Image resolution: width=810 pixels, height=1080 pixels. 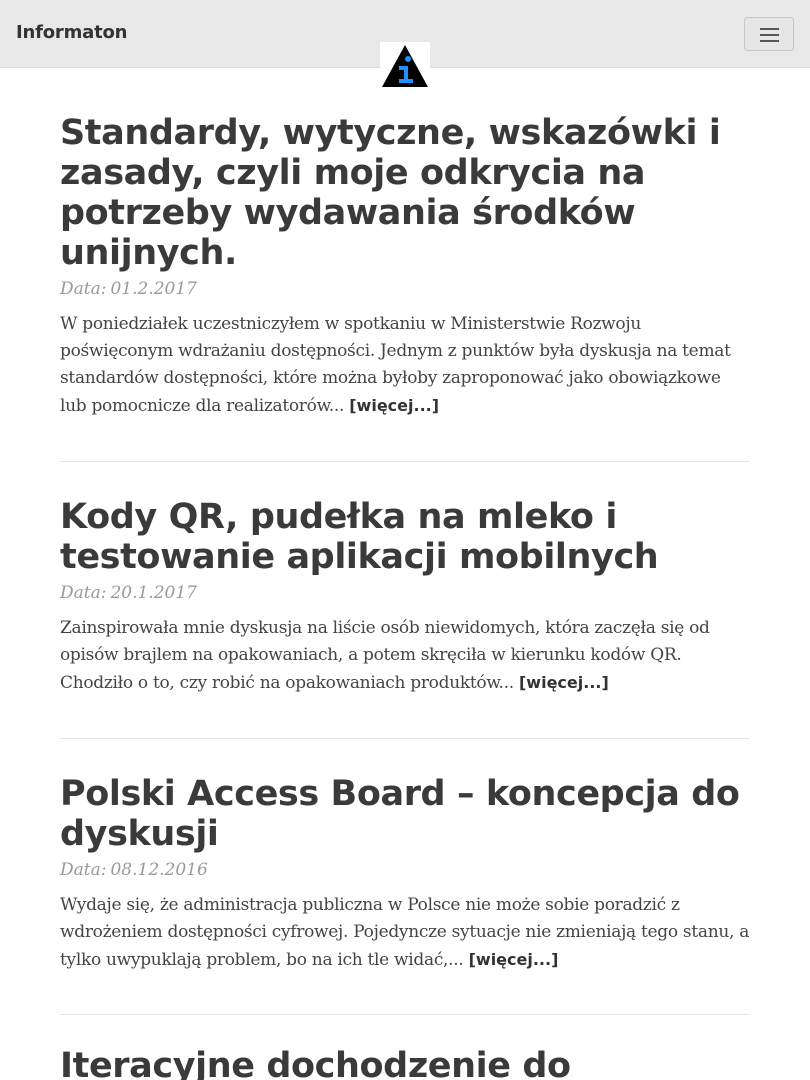 What do you see at coordinates (71, 32) in the screenshot?
I see `brand-link: Informaton` at bounding box center [71, 32].